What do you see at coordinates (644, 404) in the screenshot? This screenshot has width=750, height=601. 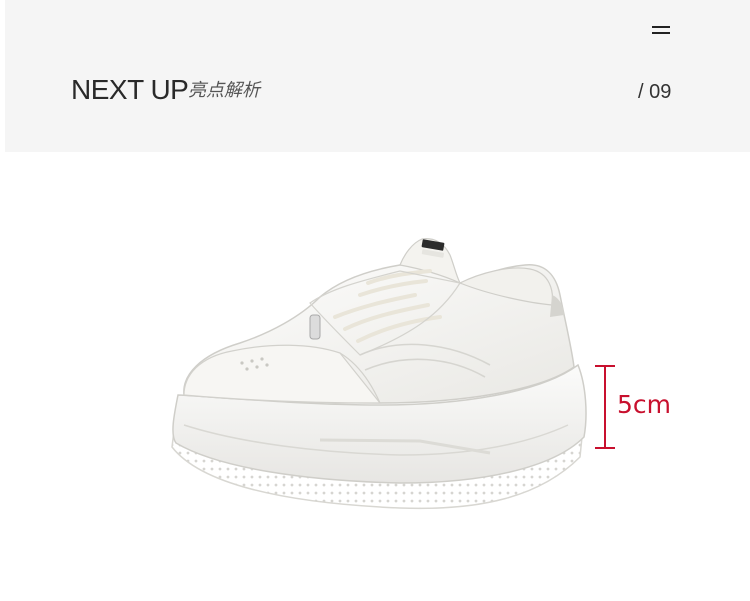 I see `height-measure-label: 5cm` at bounding box center [644, 404].